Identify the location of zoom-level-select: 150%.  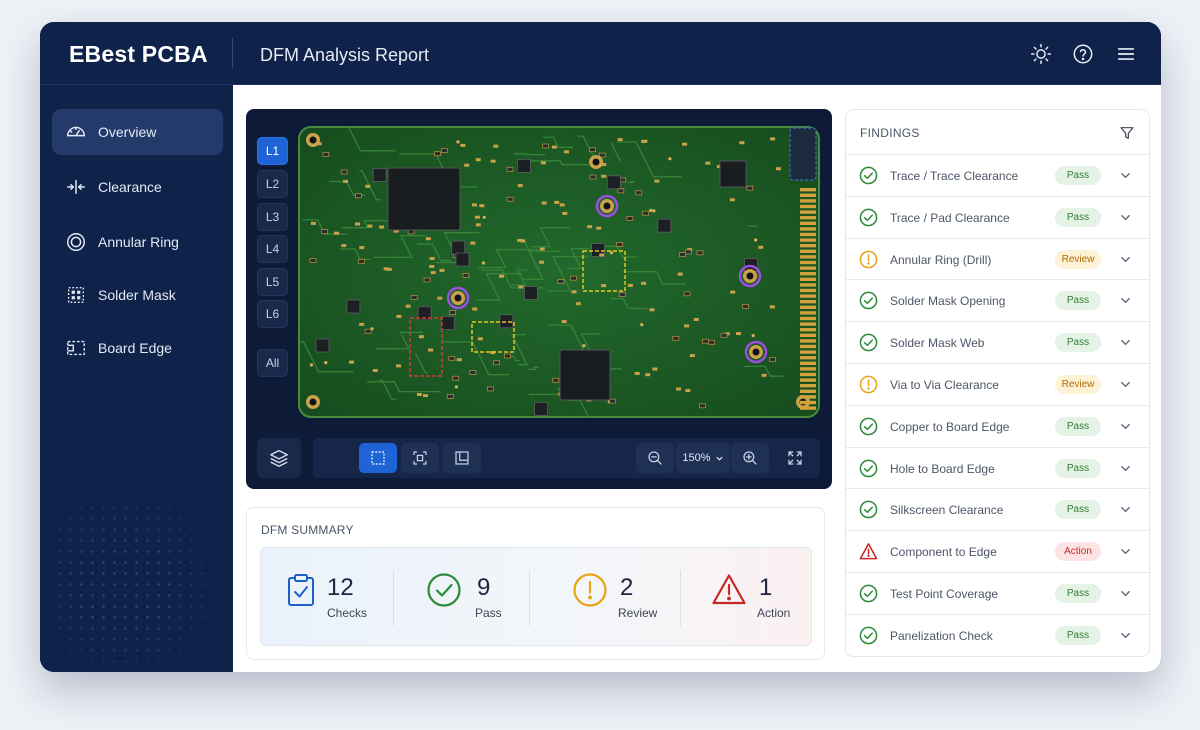
(703, 458).